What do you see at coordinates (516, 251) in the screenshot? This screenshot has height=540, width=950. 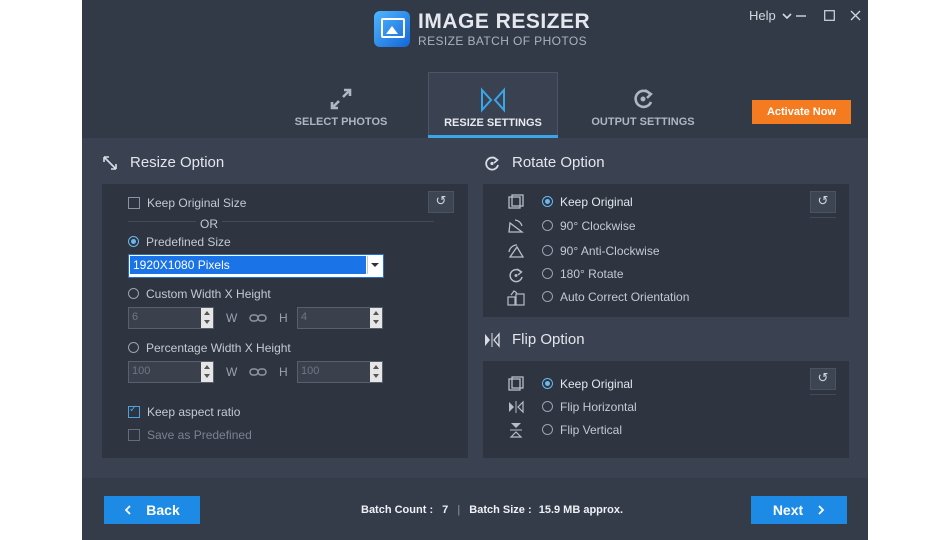 I see `rotate-anticlockwise-icon` at bounding box center [516, 251].